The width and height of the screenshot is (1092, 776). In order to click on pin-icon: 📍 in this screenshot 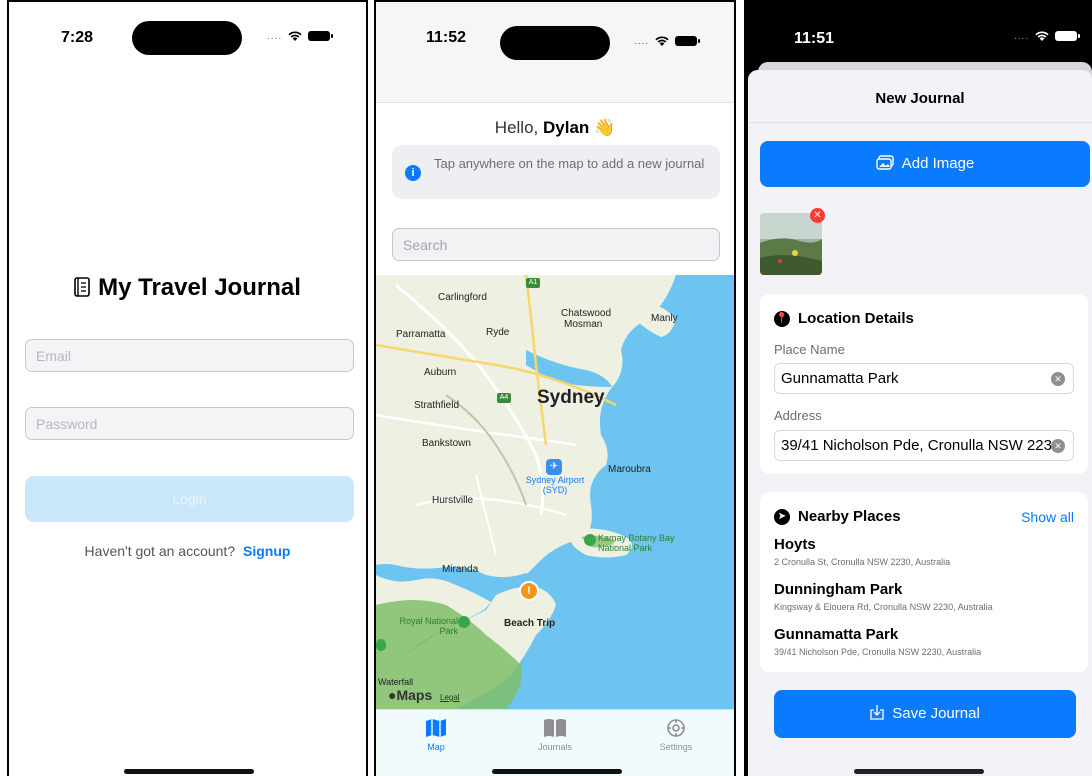, I will do `click(782, 318)`.